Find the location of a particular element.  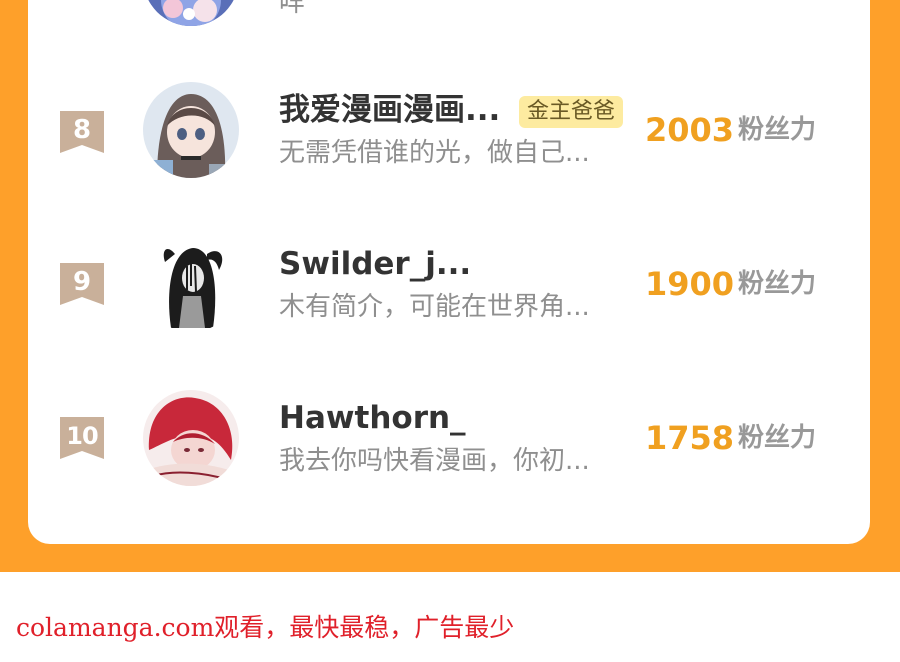

status-badge: 金主爸爸 is located at coordinates (571, 112).